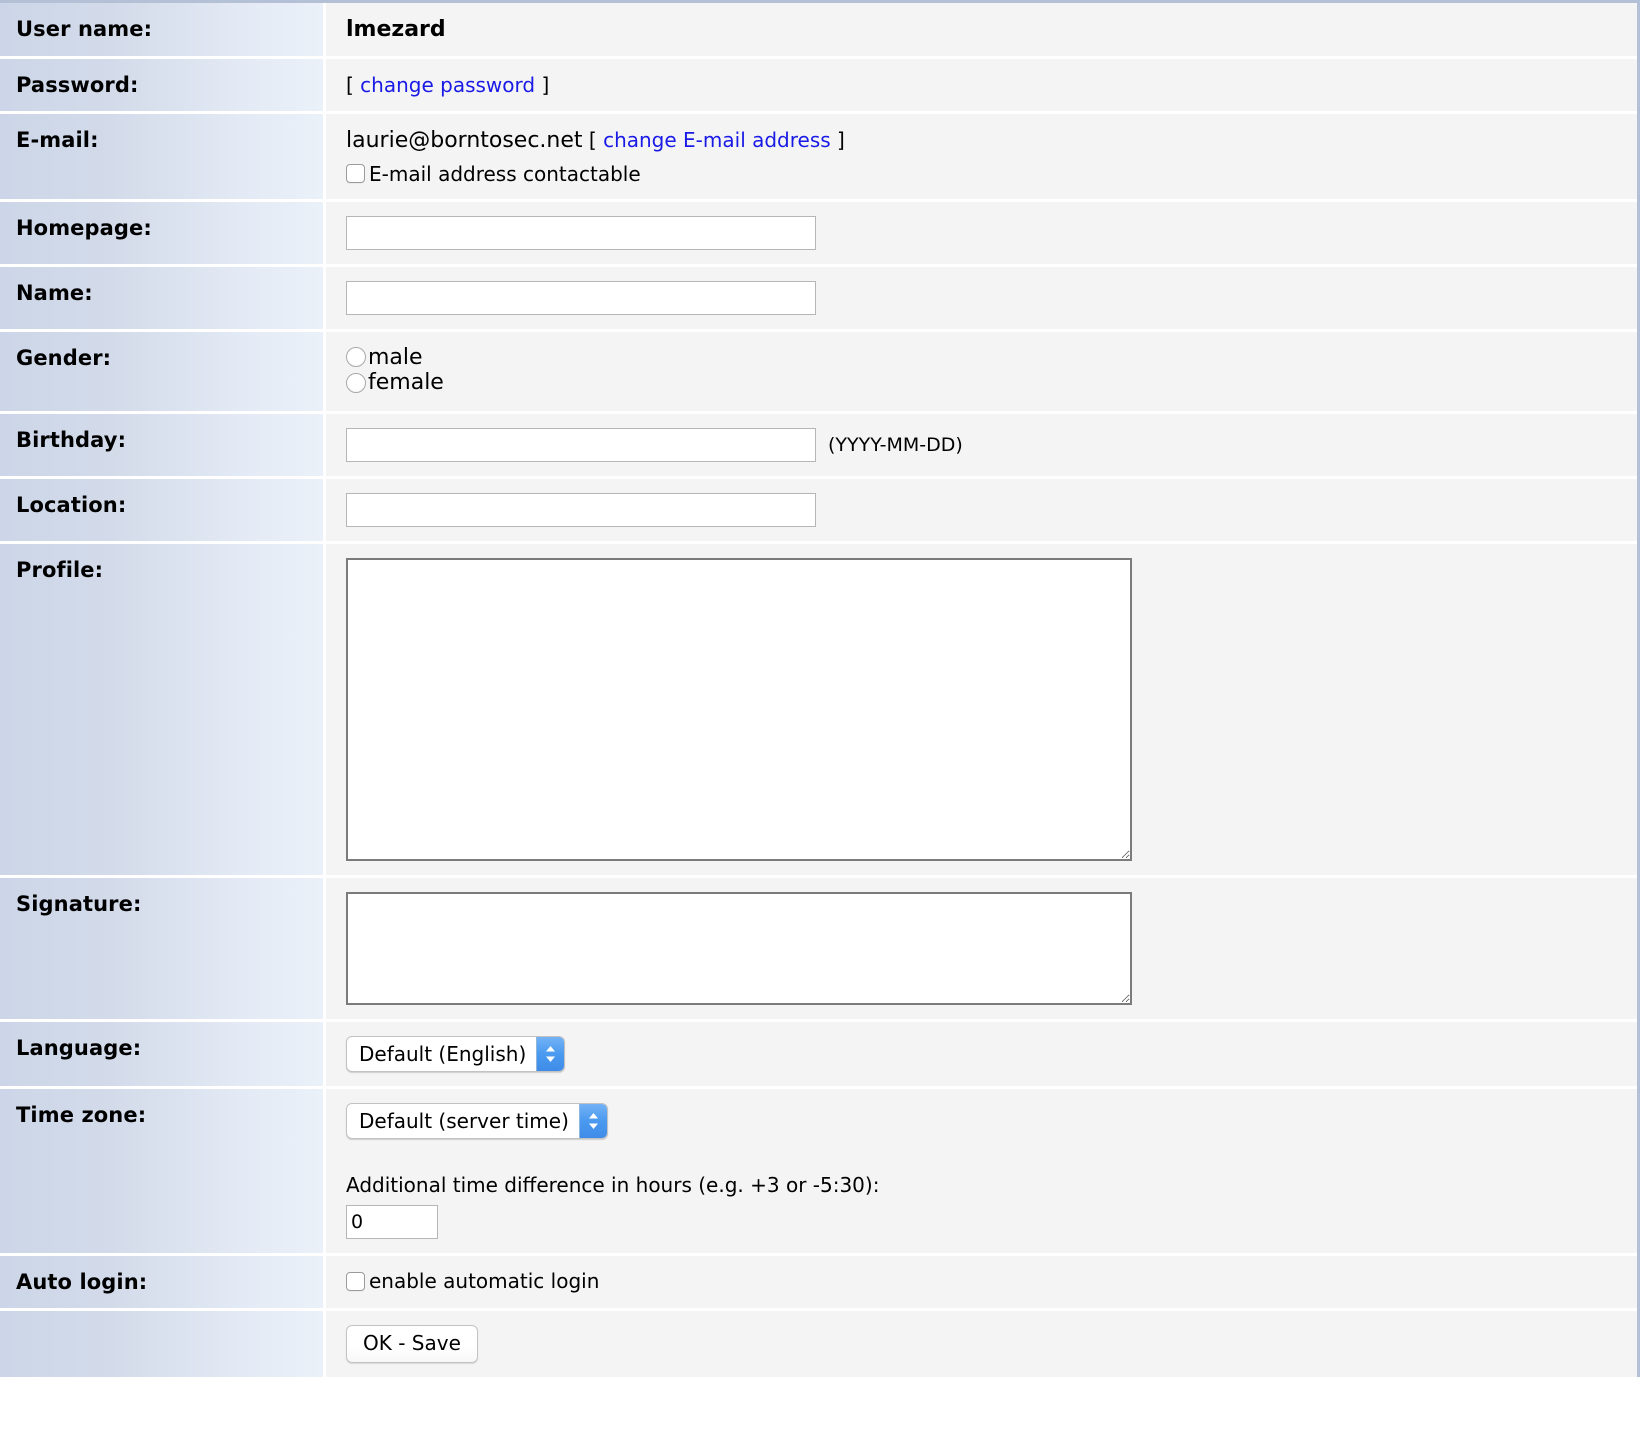  I want to click on gender-radio-female, so click(356, 383).